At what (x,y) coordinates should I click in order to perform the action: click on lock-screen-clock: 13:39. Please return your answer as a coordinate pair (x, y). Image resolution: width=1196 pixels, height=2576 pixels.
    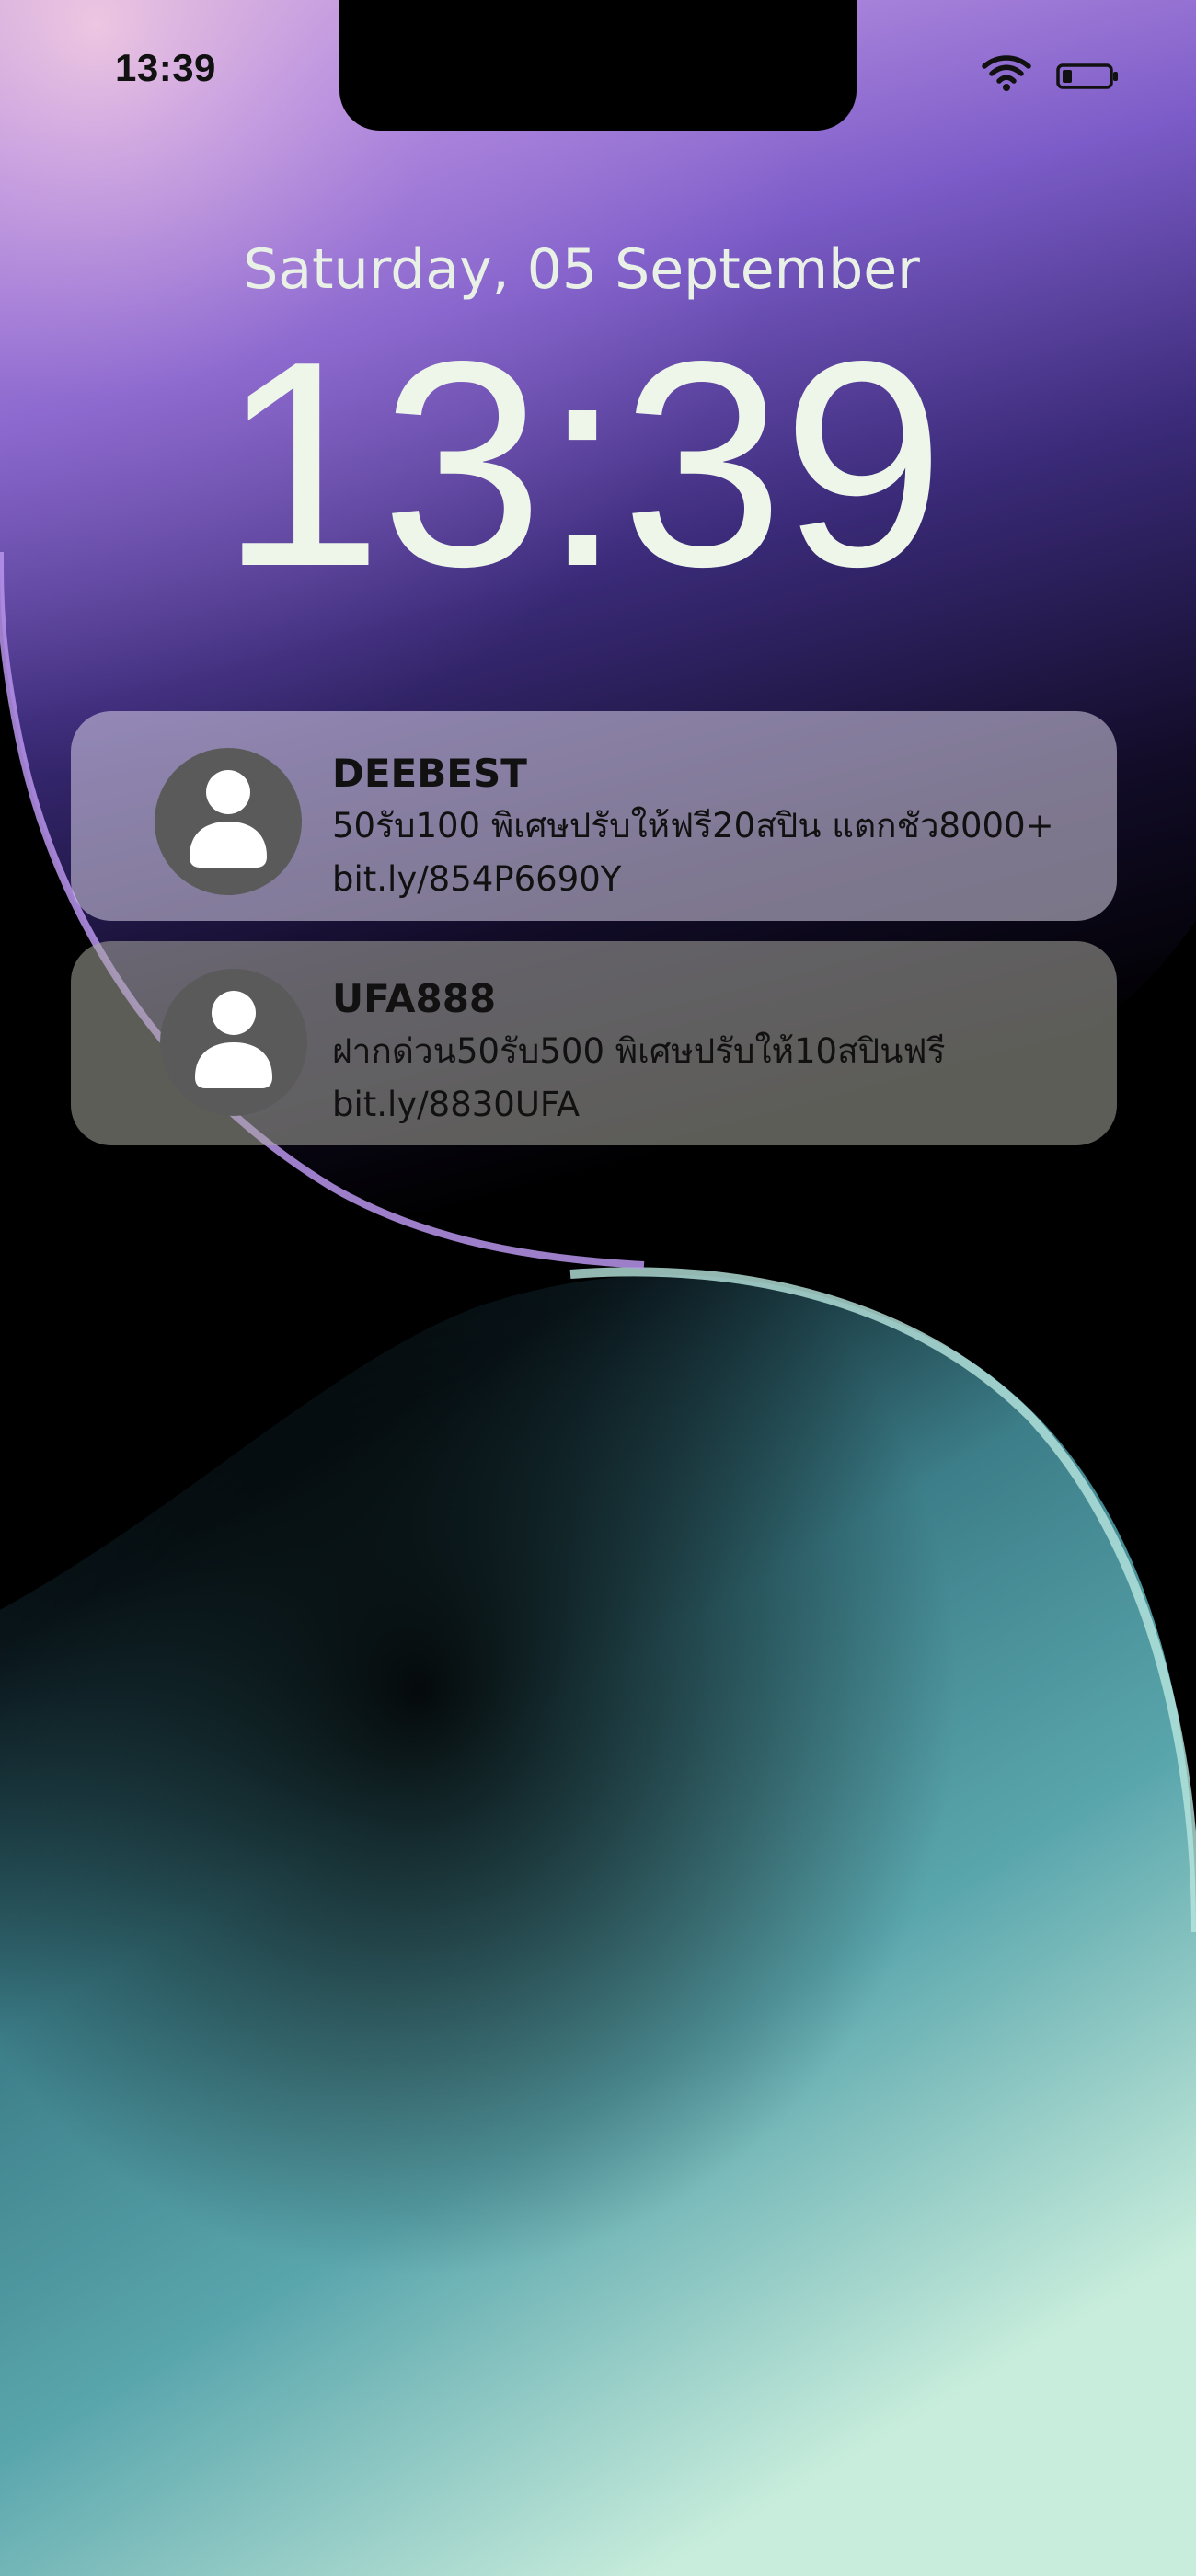
    Looking at the image, I should click on (582, 464).